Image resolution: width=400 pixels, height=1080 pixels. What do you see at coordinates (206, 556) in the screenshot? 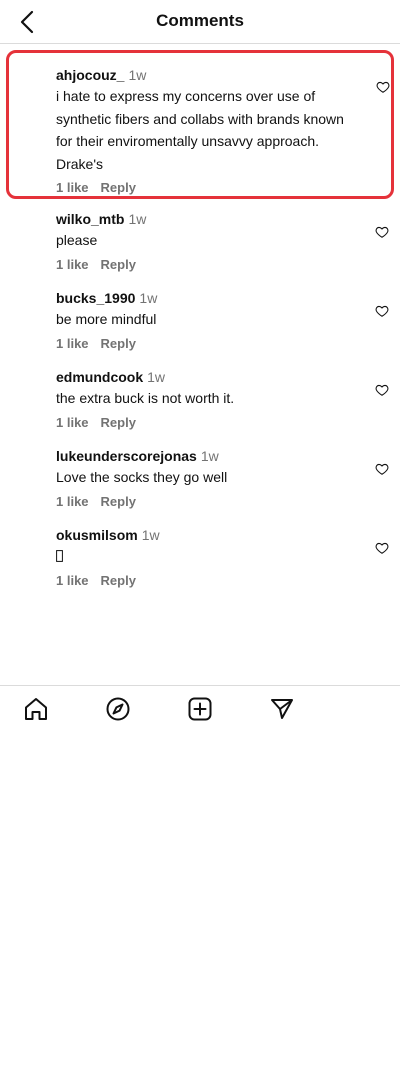
I see `comment-text` at bounding box center [206, 556].